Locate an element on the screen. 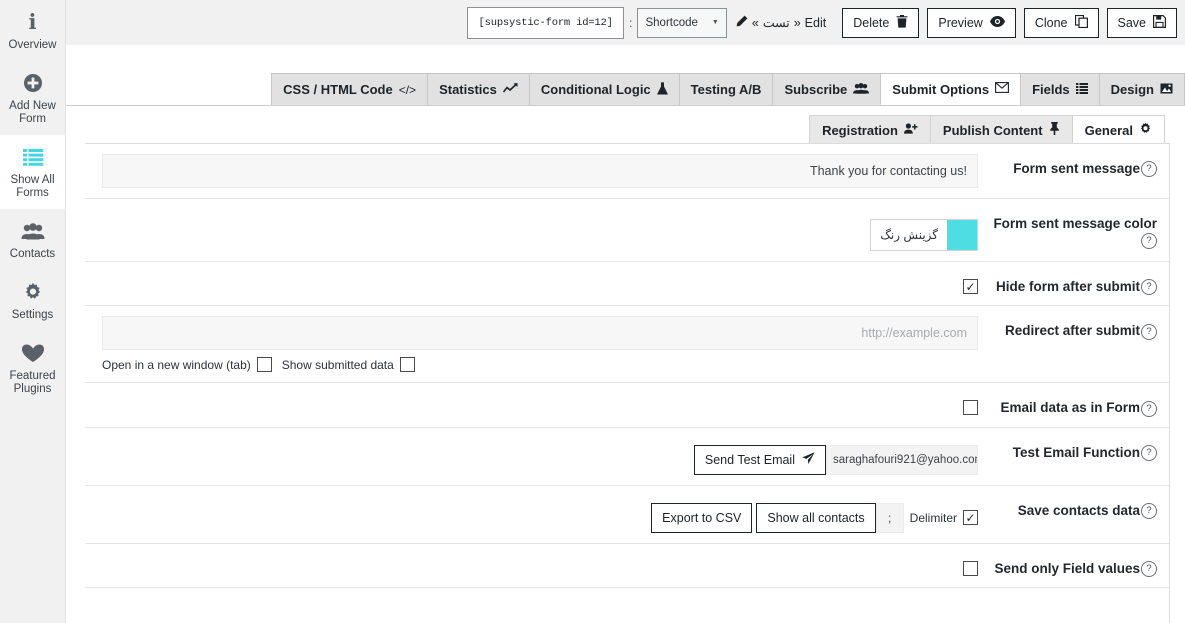 This screenshot has width=1185, height=623. tab-testing-ab: Testing A/B is located at coordinates (726, 89).